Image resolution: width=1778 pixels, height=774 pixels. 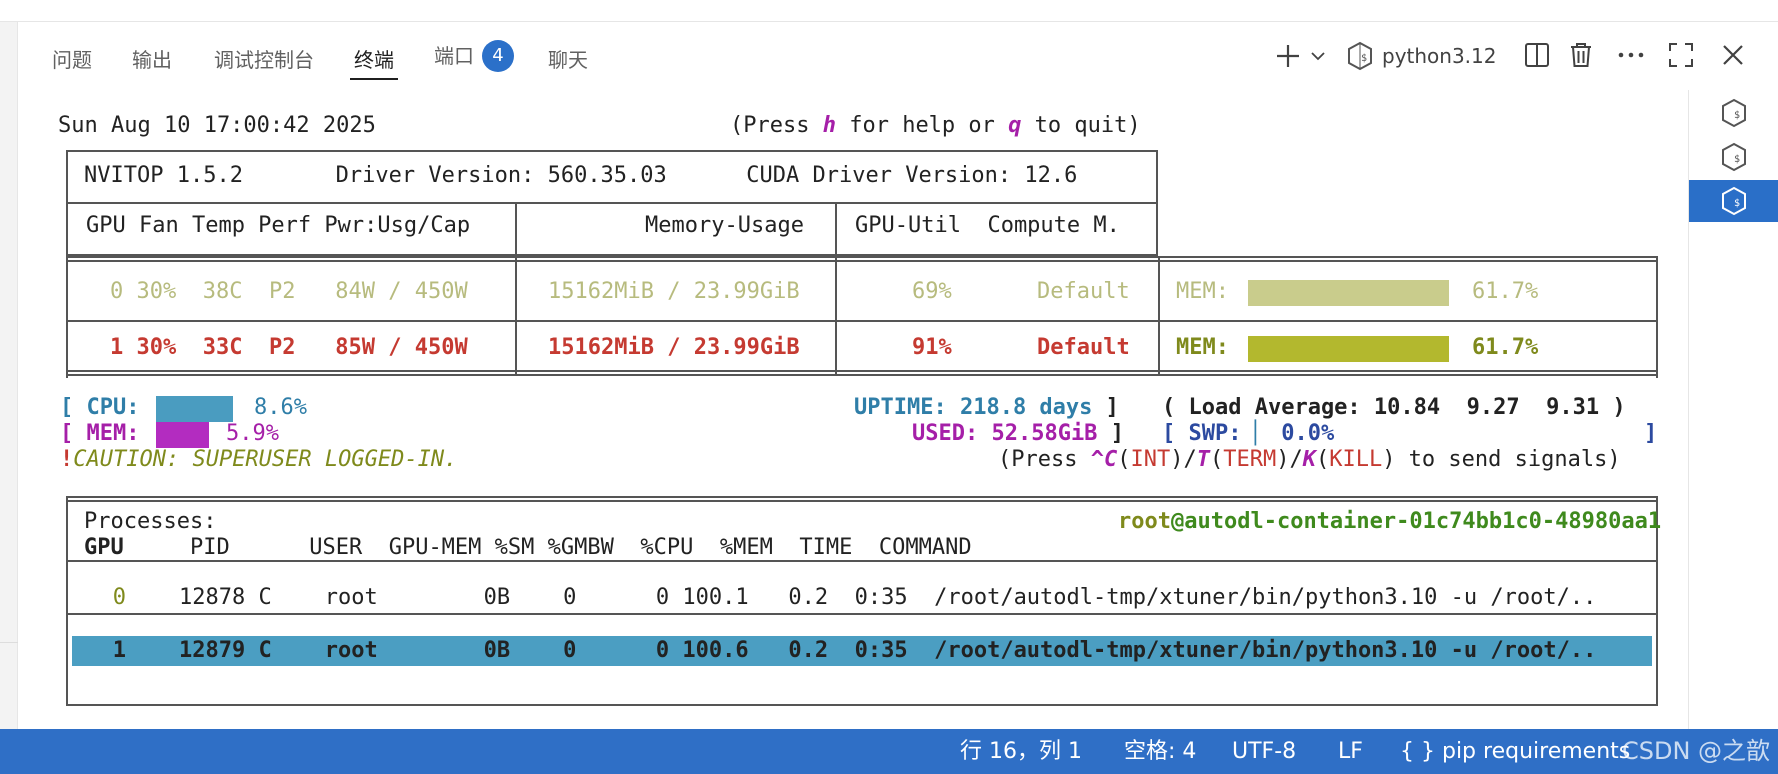 What do you see at coordinates (278, 225) in the screenshot?
I see `gpu-columns-left: GPU Fan Temp Perf Pwr:Usg/Cap` at bounding box center [278, 225].